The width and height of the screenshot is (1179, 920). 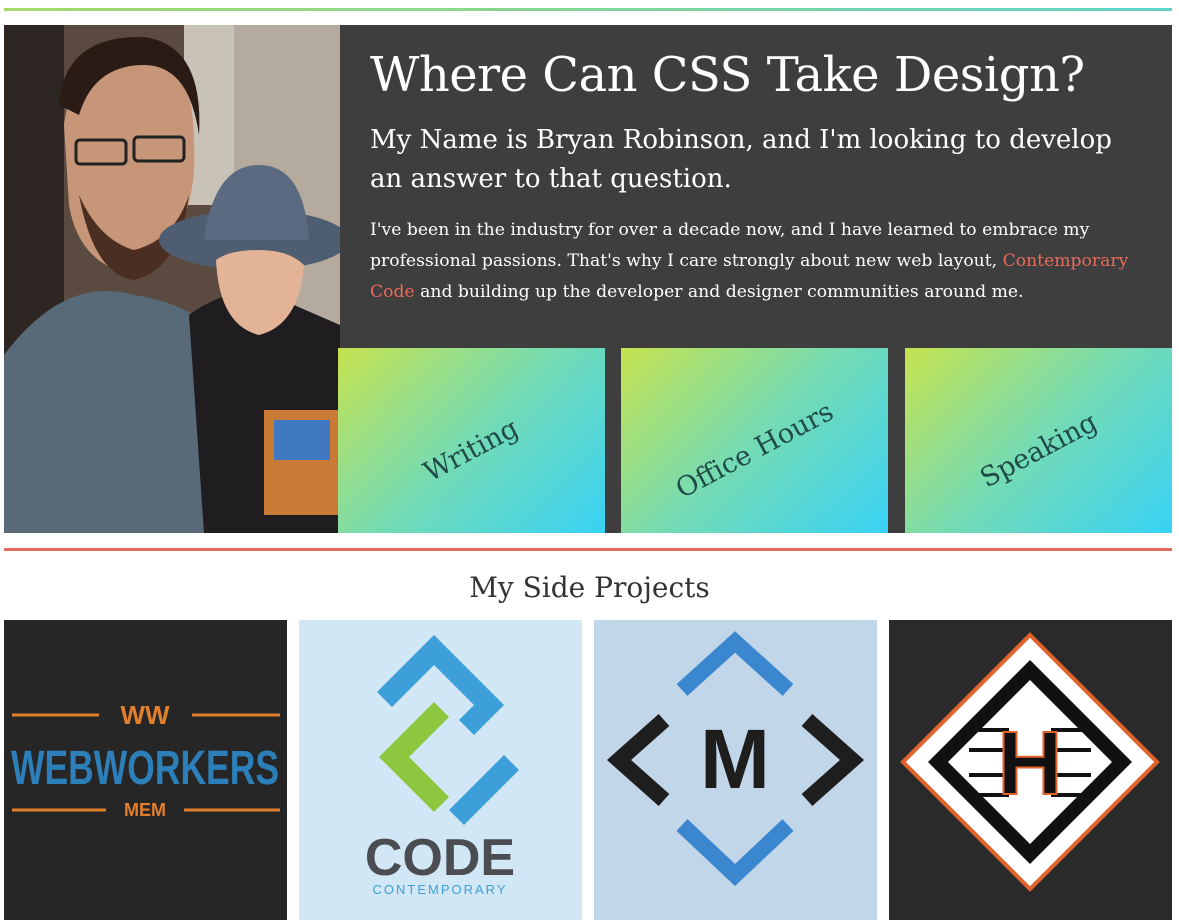 I want to click on project-h-circuit: H, so click(x=1030, y=770).